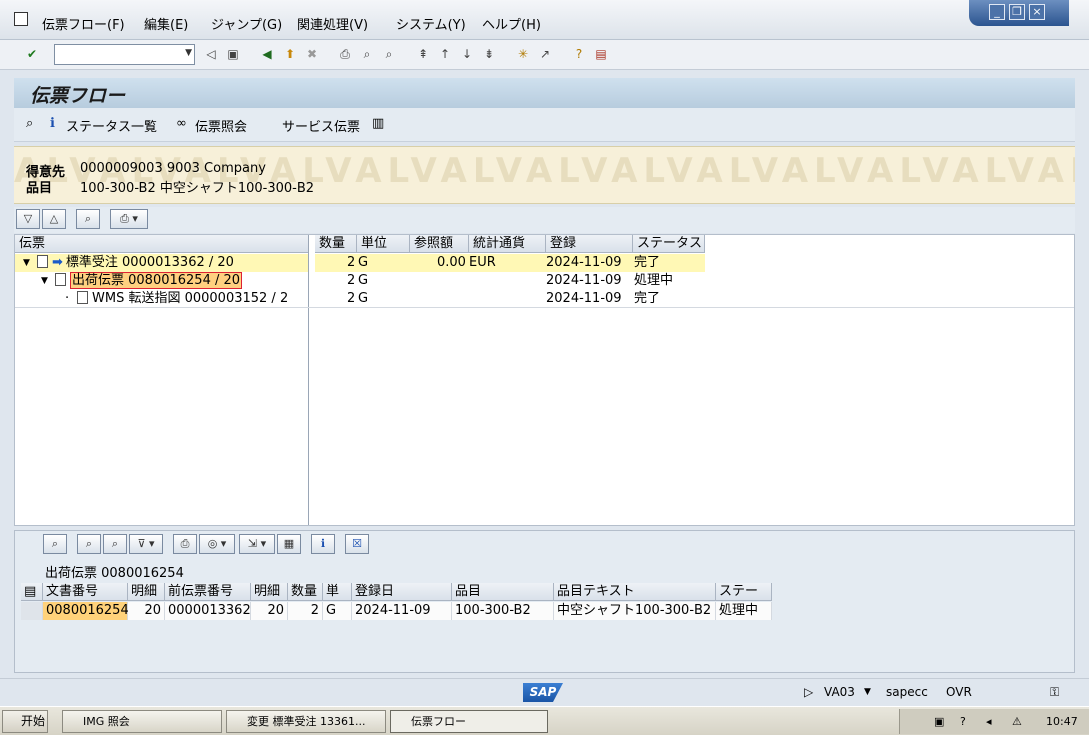  What do you see at coordinates (257, 544) in the screenshot?
I see `export-dropdown-icon: ⇲ ▾` at bounding box center [257, 544].